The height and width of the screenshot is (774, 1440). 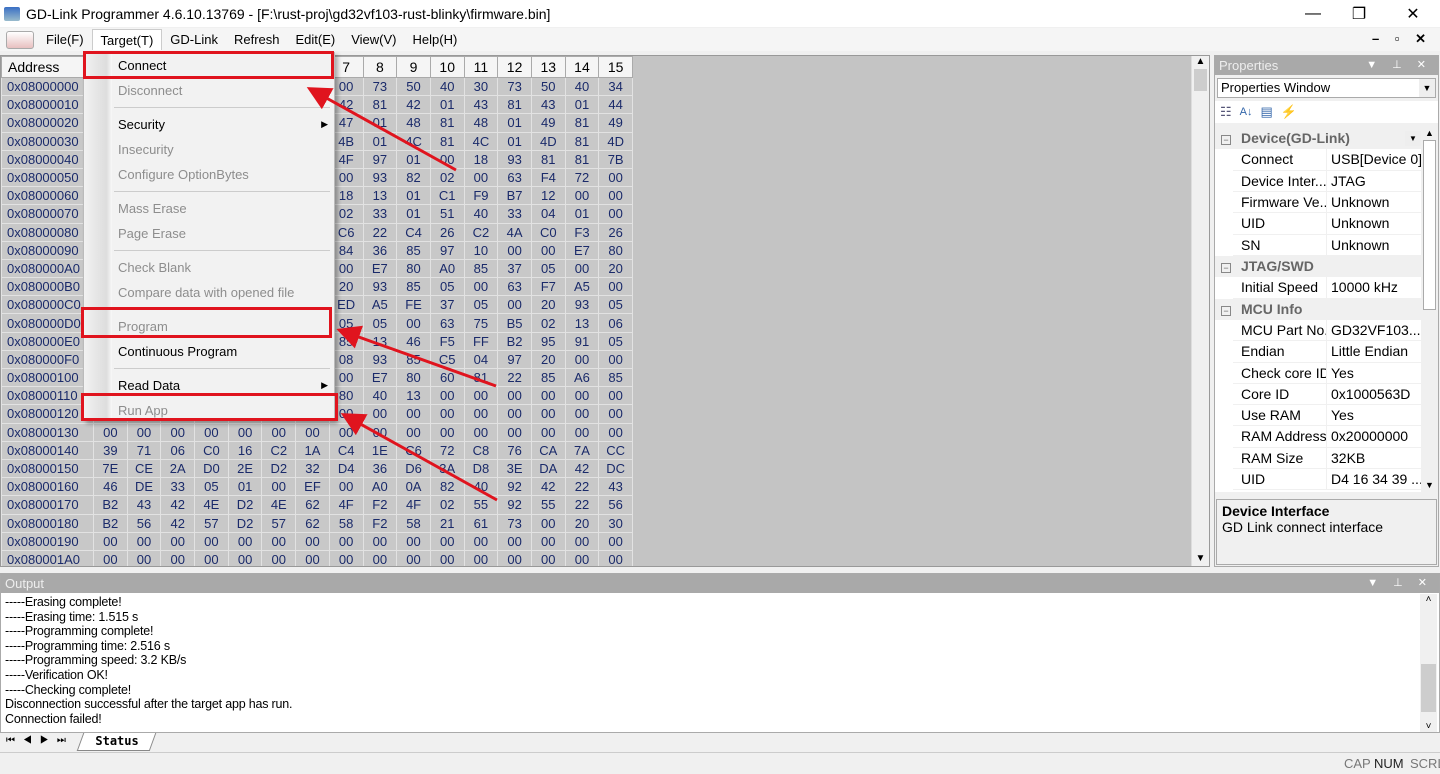 What do you see at coordinates (380, 177) in the screenshot?
I see `hex-byte-cell: 93` at bounding box center [380, 177].